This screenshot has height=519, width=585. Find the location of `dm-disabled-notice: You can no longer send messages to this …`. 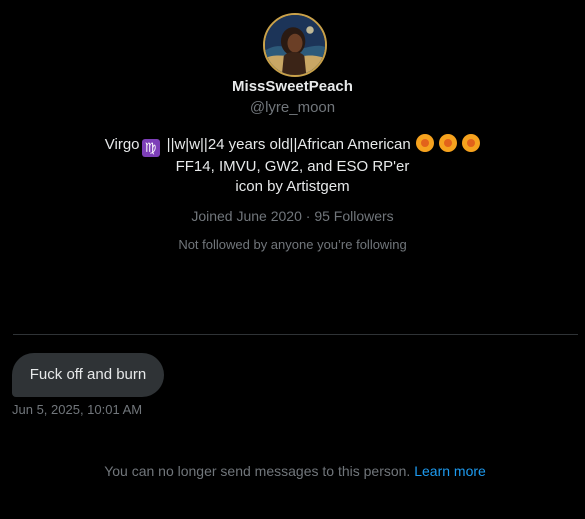

dm-disabled-notice: You can no longer send messages to this … is located at coordinates (292, 471).